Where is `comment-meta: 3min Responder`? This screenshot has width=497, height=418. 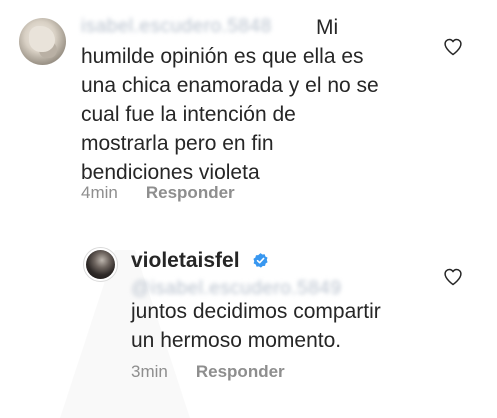 comment-meta: 3min Responder is located at coordinates (208, 372).